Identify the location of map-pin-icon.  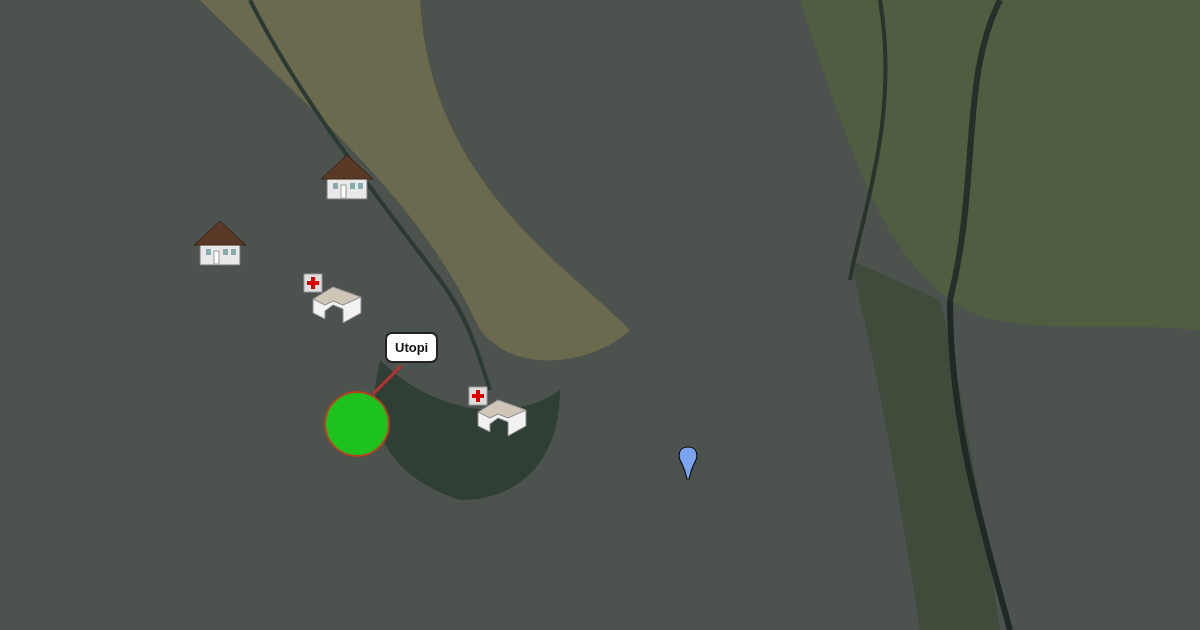
(688, 463).